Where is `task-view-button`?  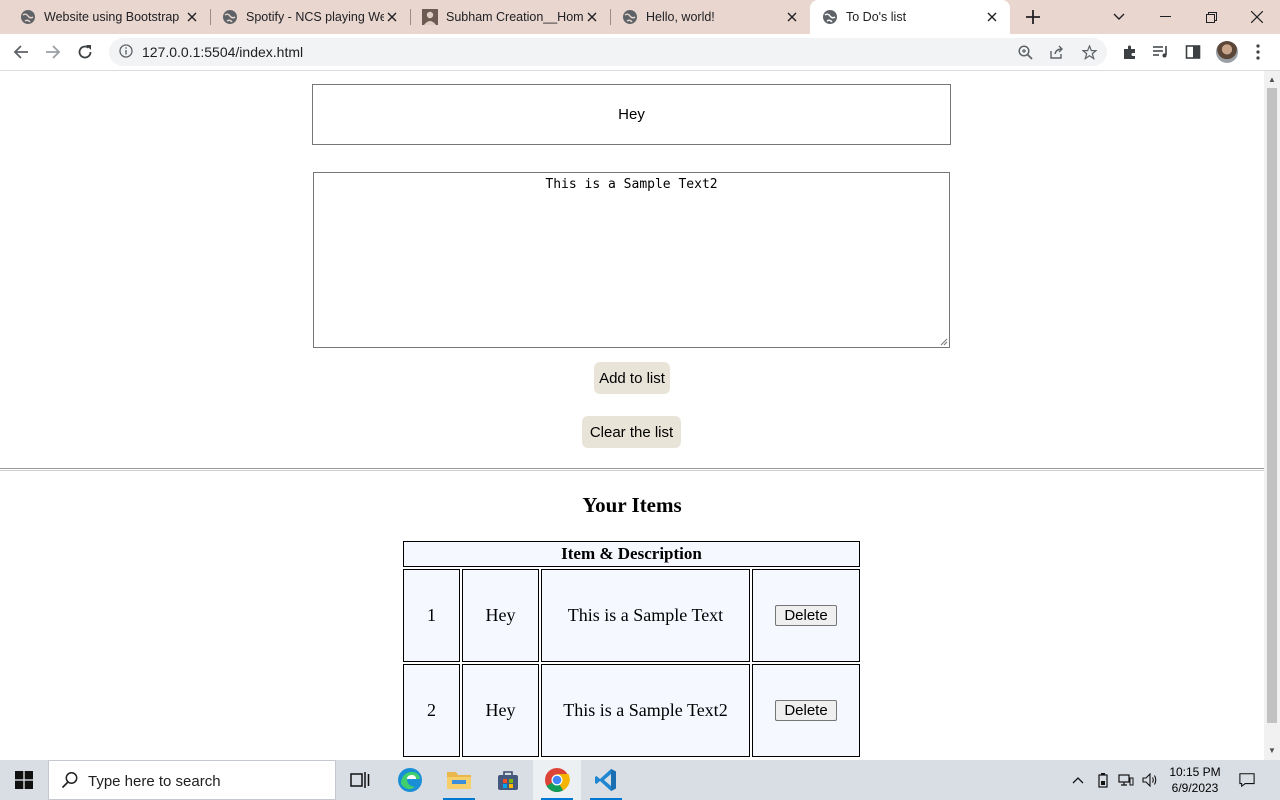 task-view-button is located at coordinates (360, 780).